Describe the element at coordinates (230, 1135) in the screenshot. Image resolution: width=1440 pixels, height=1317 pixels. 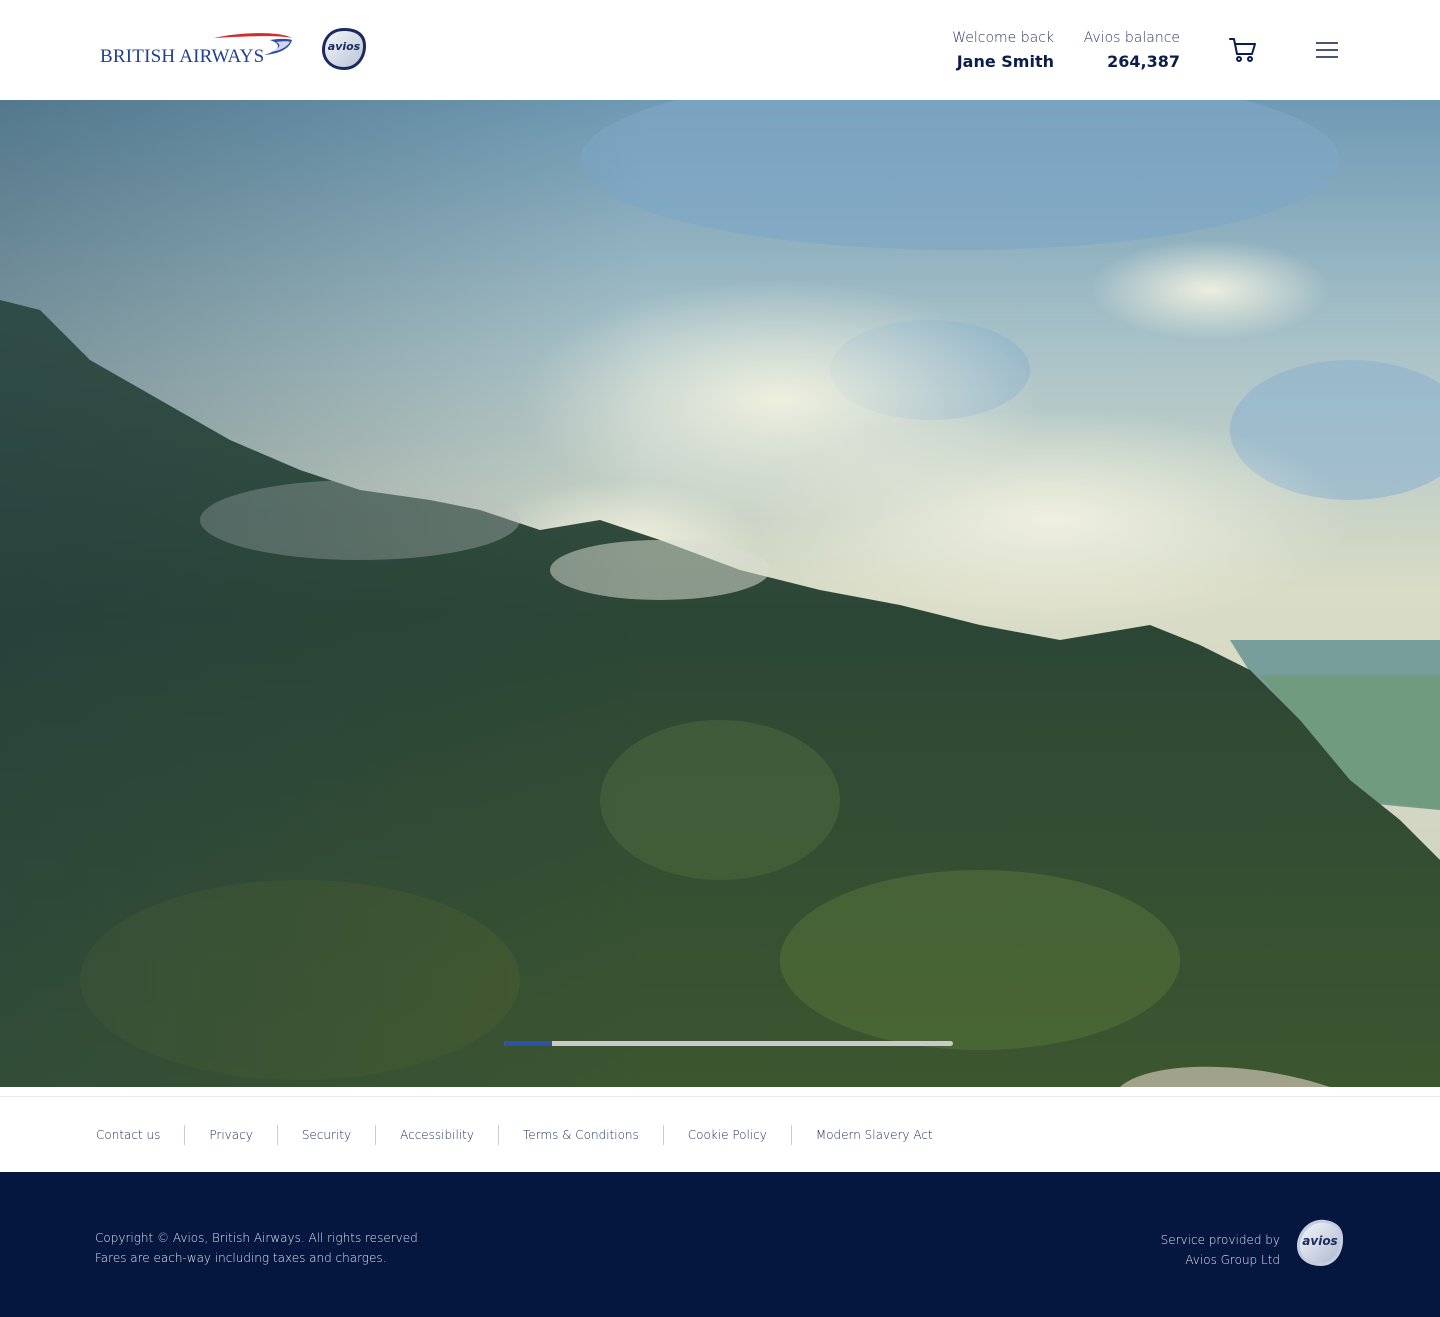
I see `footer-link-privacy: Privacy` at that location.